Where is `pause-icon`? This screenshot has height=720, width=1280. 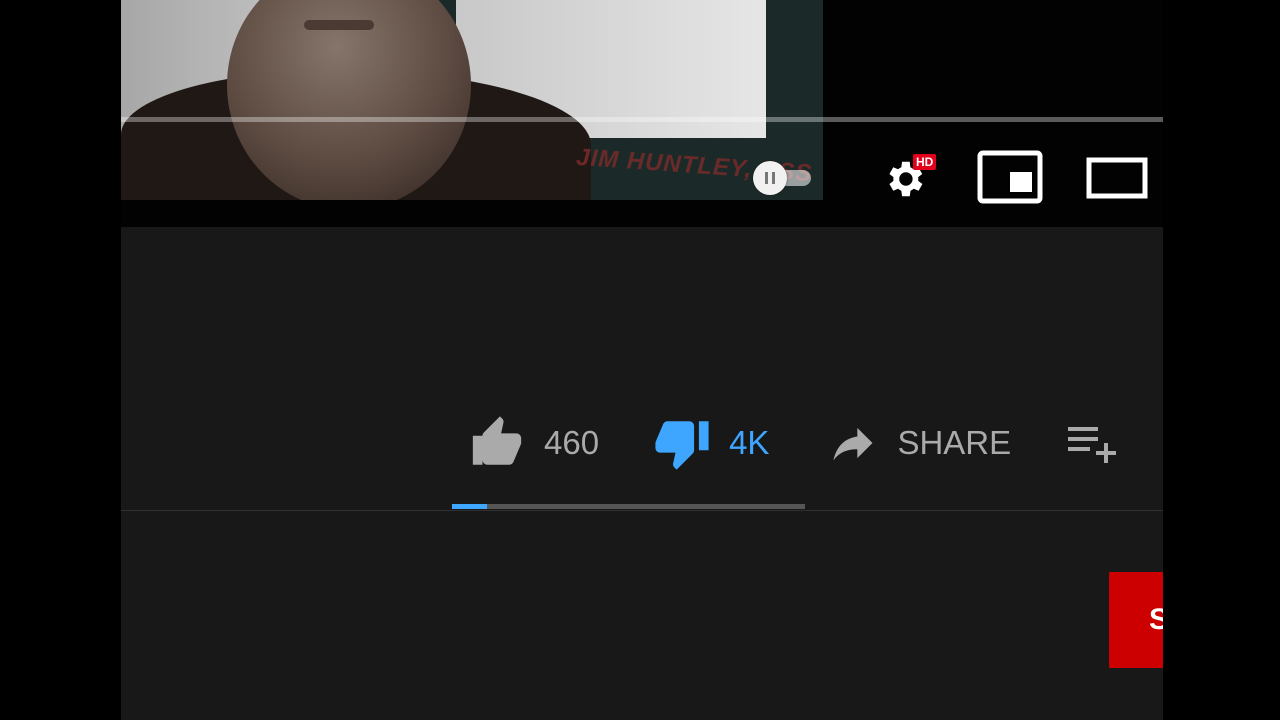
pause-icon is located at coordinates (770, 178).